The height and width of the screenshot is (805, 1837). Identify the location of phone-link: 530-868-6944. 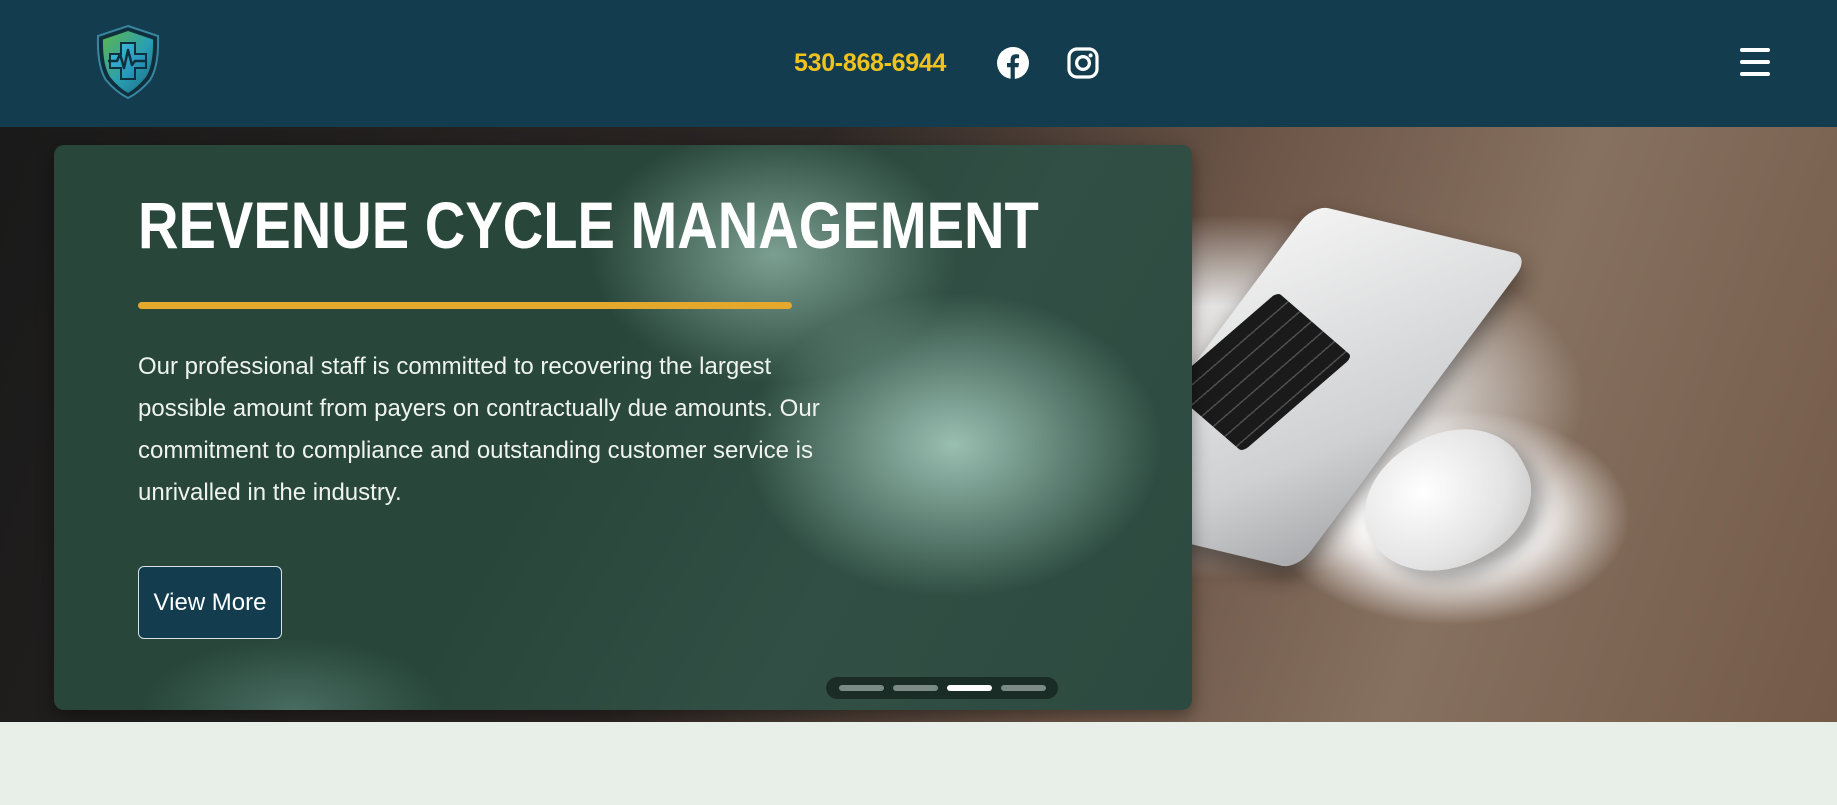
(870, 63).